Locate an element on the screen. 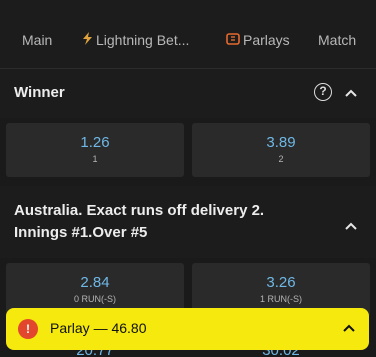  odd-value: 3.89 is located at coordinates (281, 142).